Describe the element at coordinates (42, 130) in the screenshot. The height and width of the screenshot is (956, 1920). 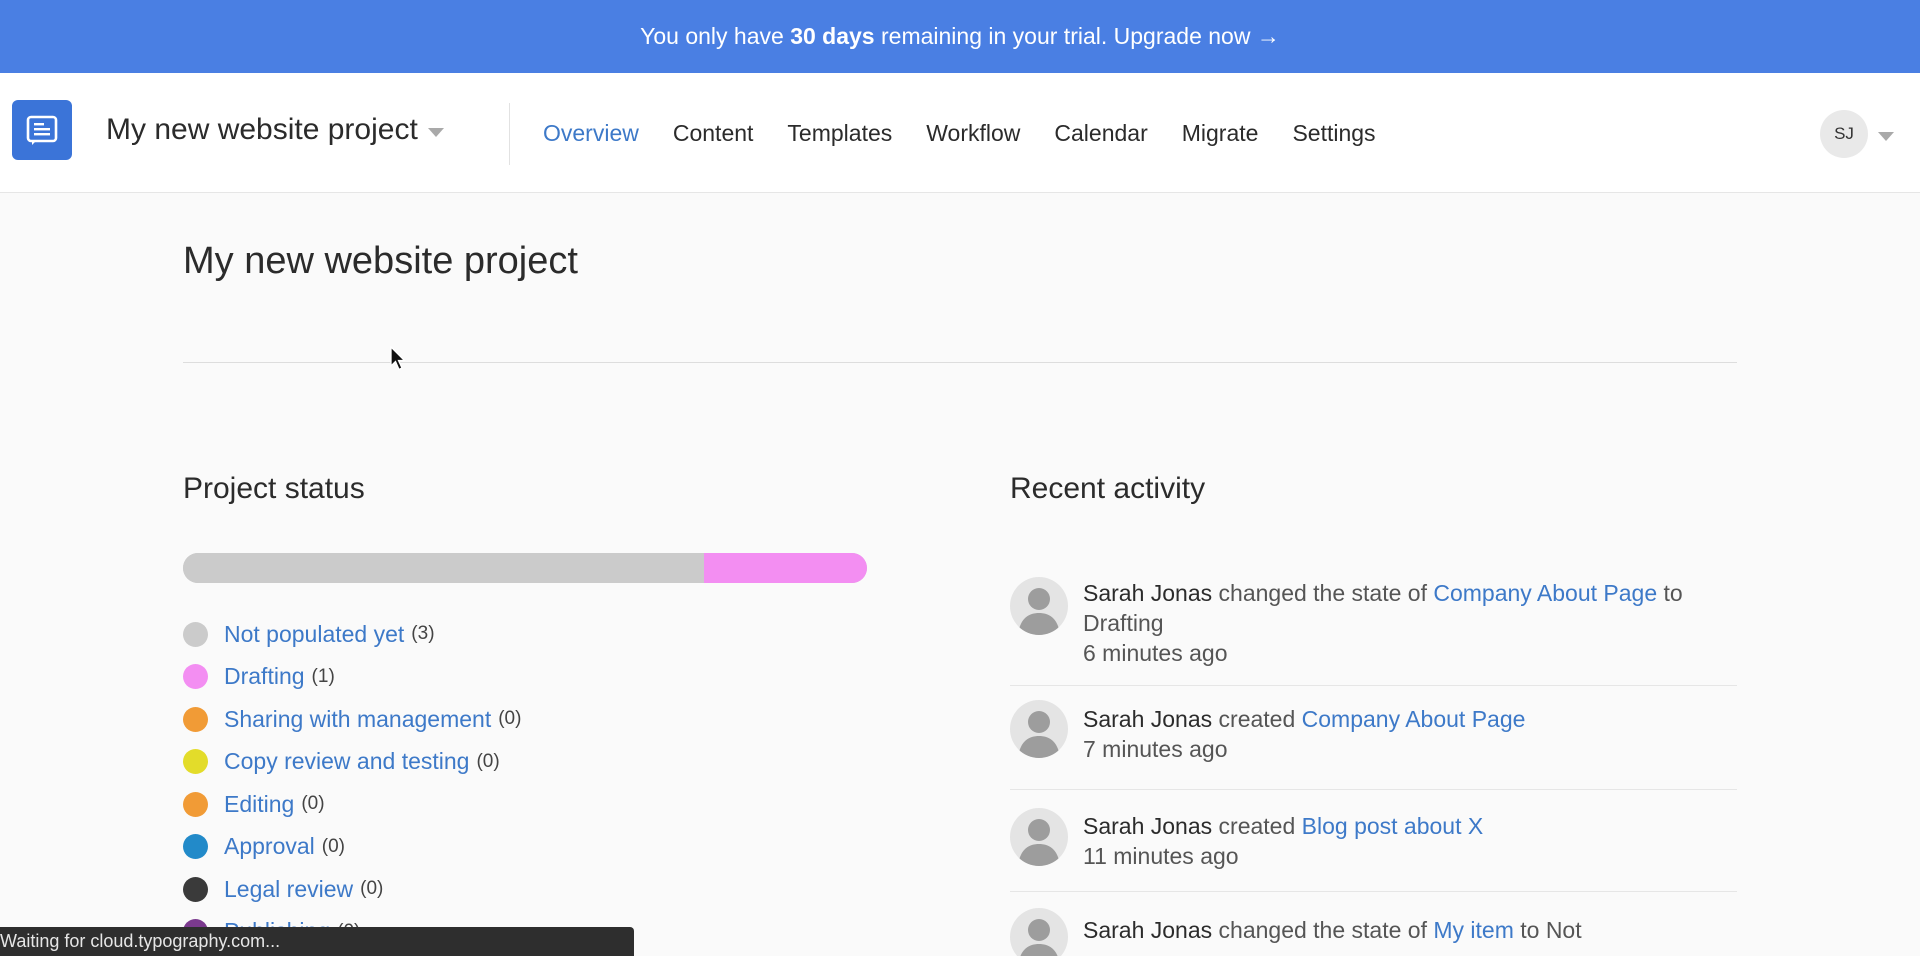
I see `app-logo-icon` at that location.